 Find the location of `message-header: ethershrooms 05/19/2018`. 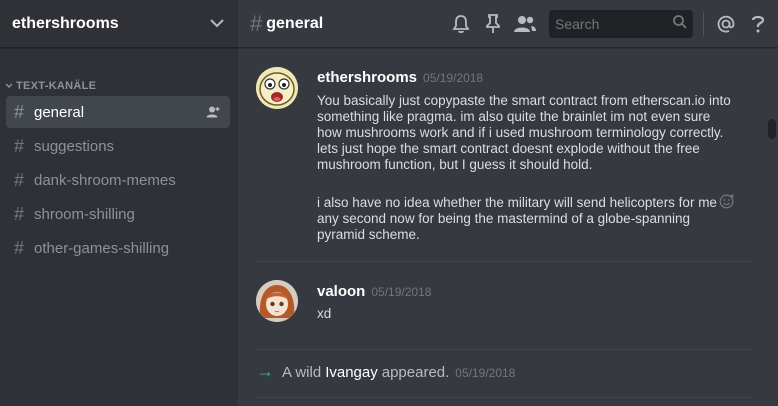

message-header: ethershrooms 05/19/2018 is located at coordinates (400, 77).